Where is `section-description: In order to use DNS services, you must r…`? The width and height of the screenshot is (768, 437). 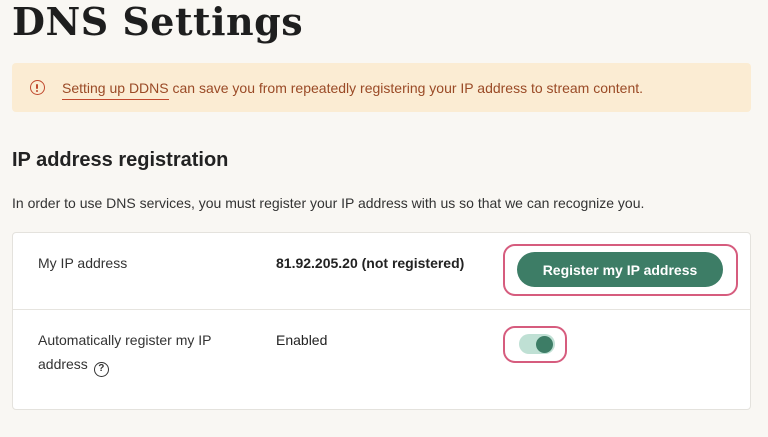 section-description: In order to use DNS services, you must r… is located at coordinates (328, 203).